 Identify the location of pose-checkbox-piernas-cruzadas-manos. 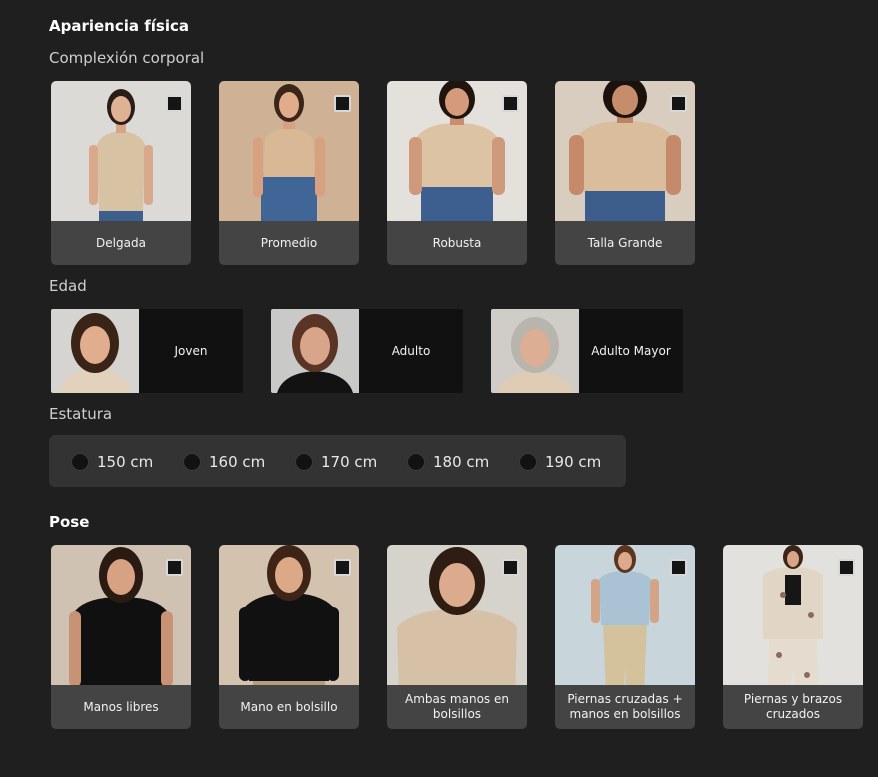
(678, 567).